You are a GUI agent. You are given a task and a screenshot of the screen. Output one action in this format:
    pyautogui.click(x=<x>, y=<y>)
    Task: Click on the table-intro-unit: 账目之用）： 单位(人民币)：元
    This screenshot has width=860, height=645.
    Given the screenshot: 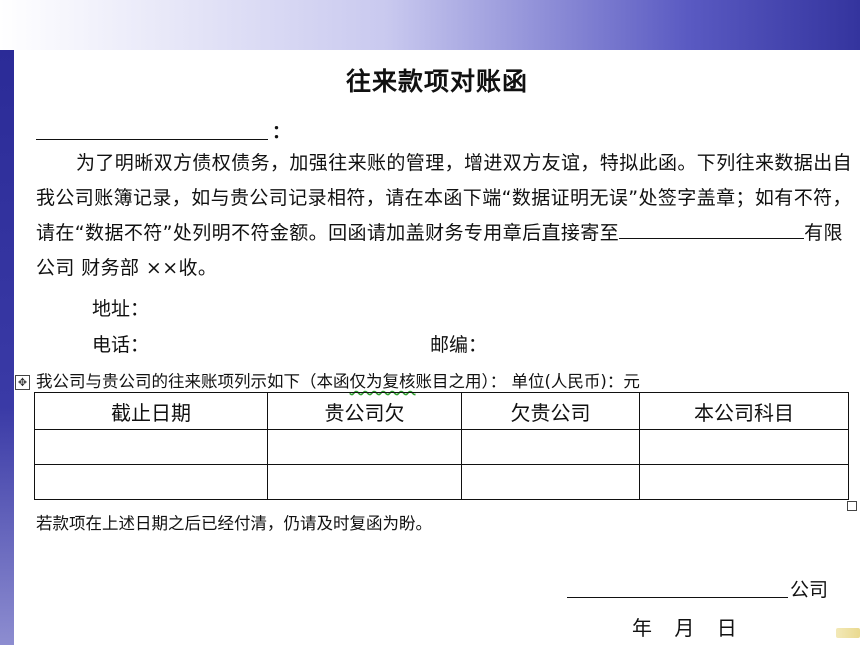 What is the action you would take?
    pyautogui.click(x=527, y=381)
    